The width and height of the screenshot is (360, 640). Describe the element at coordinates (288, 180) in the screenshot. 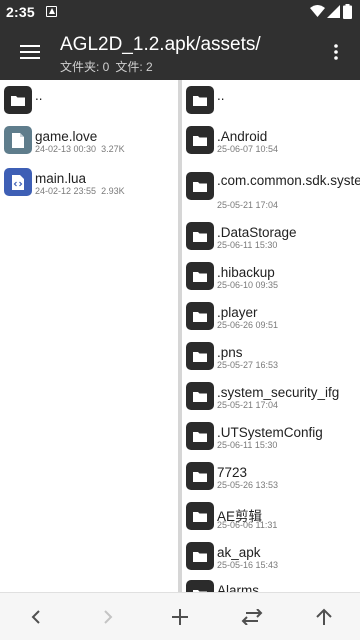

I see `folder-name: .com.common.sdk.system` at that location.